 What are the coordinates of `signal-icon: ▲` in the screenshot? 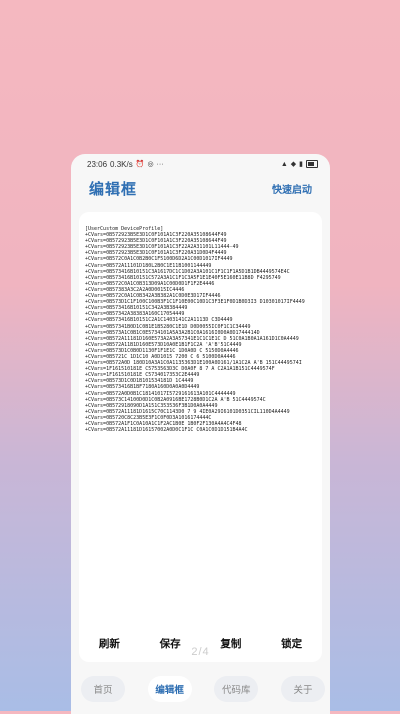 It's located at (284, 164).